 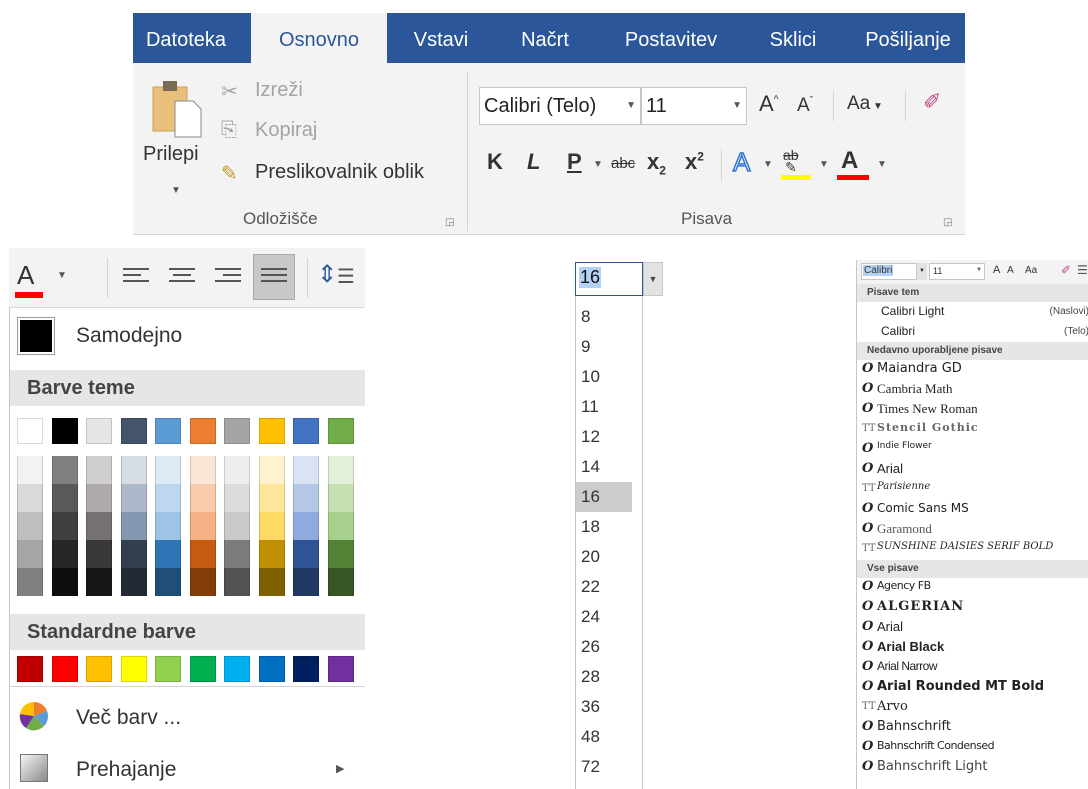 What do you see at coordinates (174, 138) in the screenshot?
I see `paste-button: Prilepi ▼` at bounding box center [174, 138].